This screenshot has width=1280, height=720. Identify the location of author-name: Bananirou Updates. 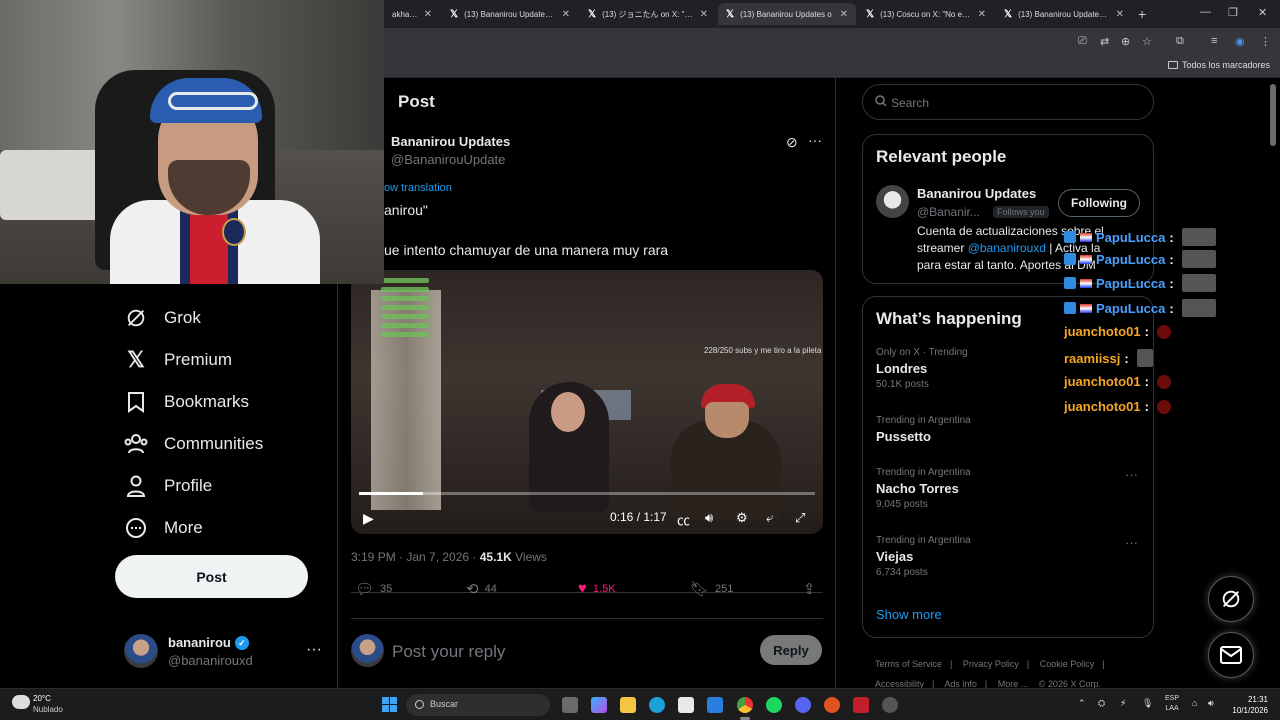
(450, 141).